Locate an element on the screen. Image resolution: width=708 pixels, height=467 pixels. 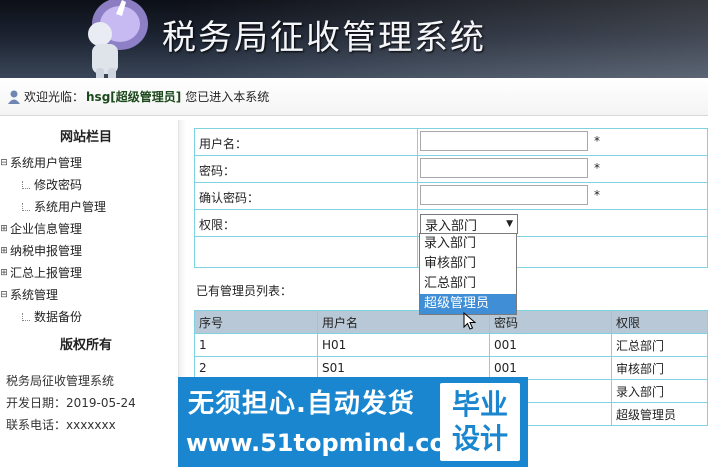
option-summary-dept: 汇总部门 is located at coordinates (468, 284).